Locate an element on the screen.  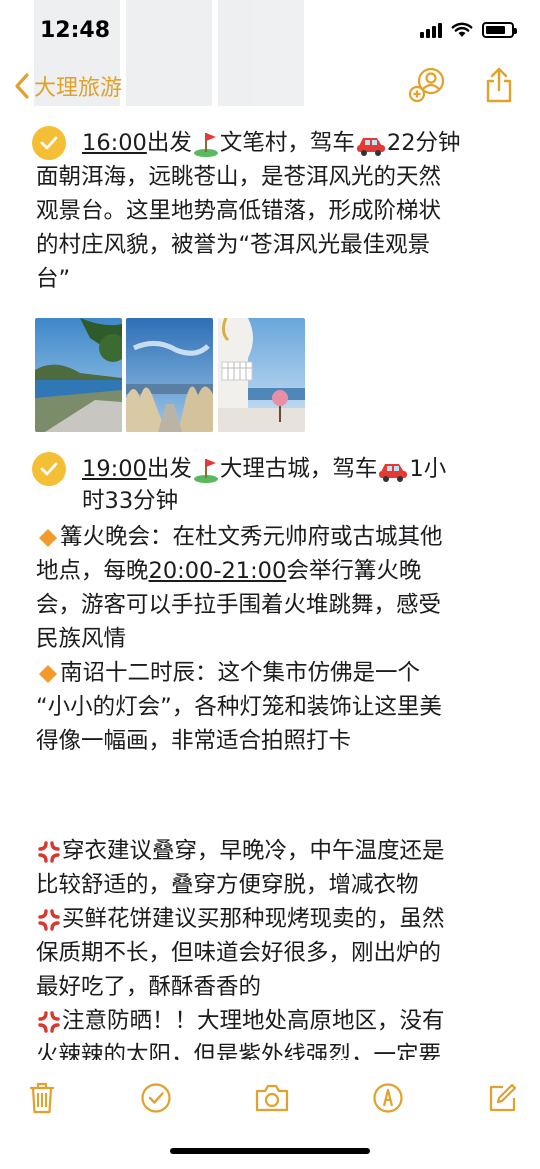
markup-icon is located at coordinates (388, 1098).